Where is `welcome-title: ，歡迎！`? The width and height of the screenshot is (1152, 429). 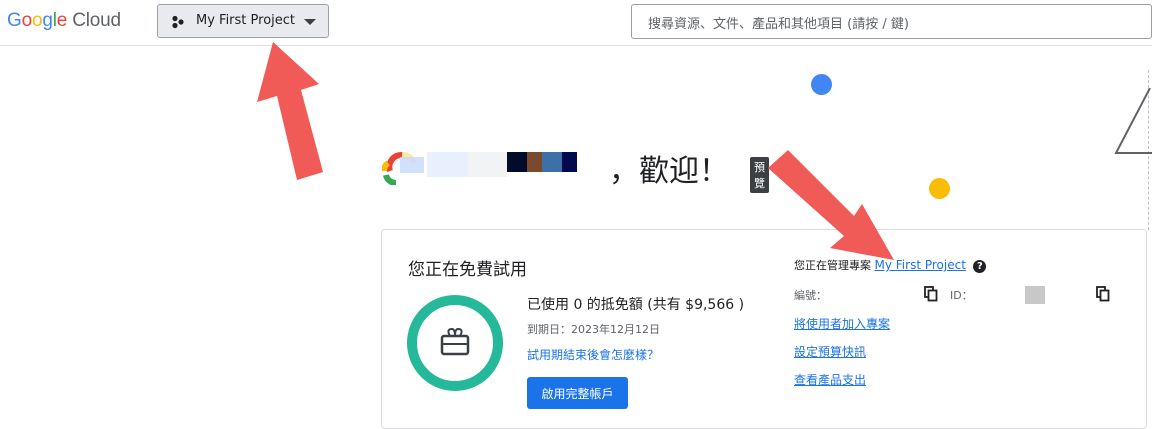 welcome-title: ，歡迎！ is located at coordinates (669, 171).